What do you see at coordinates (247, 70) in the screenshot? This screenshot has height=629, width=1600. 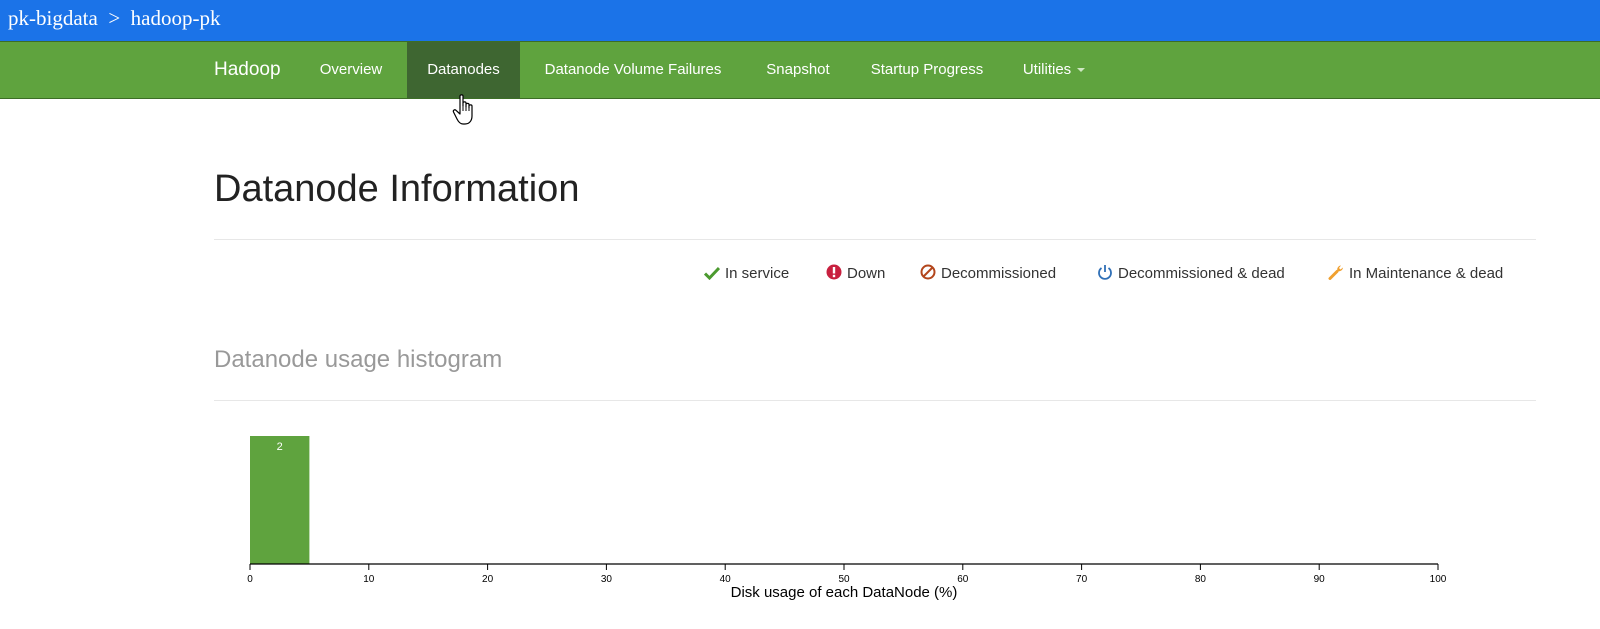 I see `brand-link: Hadoop` at bounding box center [247, 70].